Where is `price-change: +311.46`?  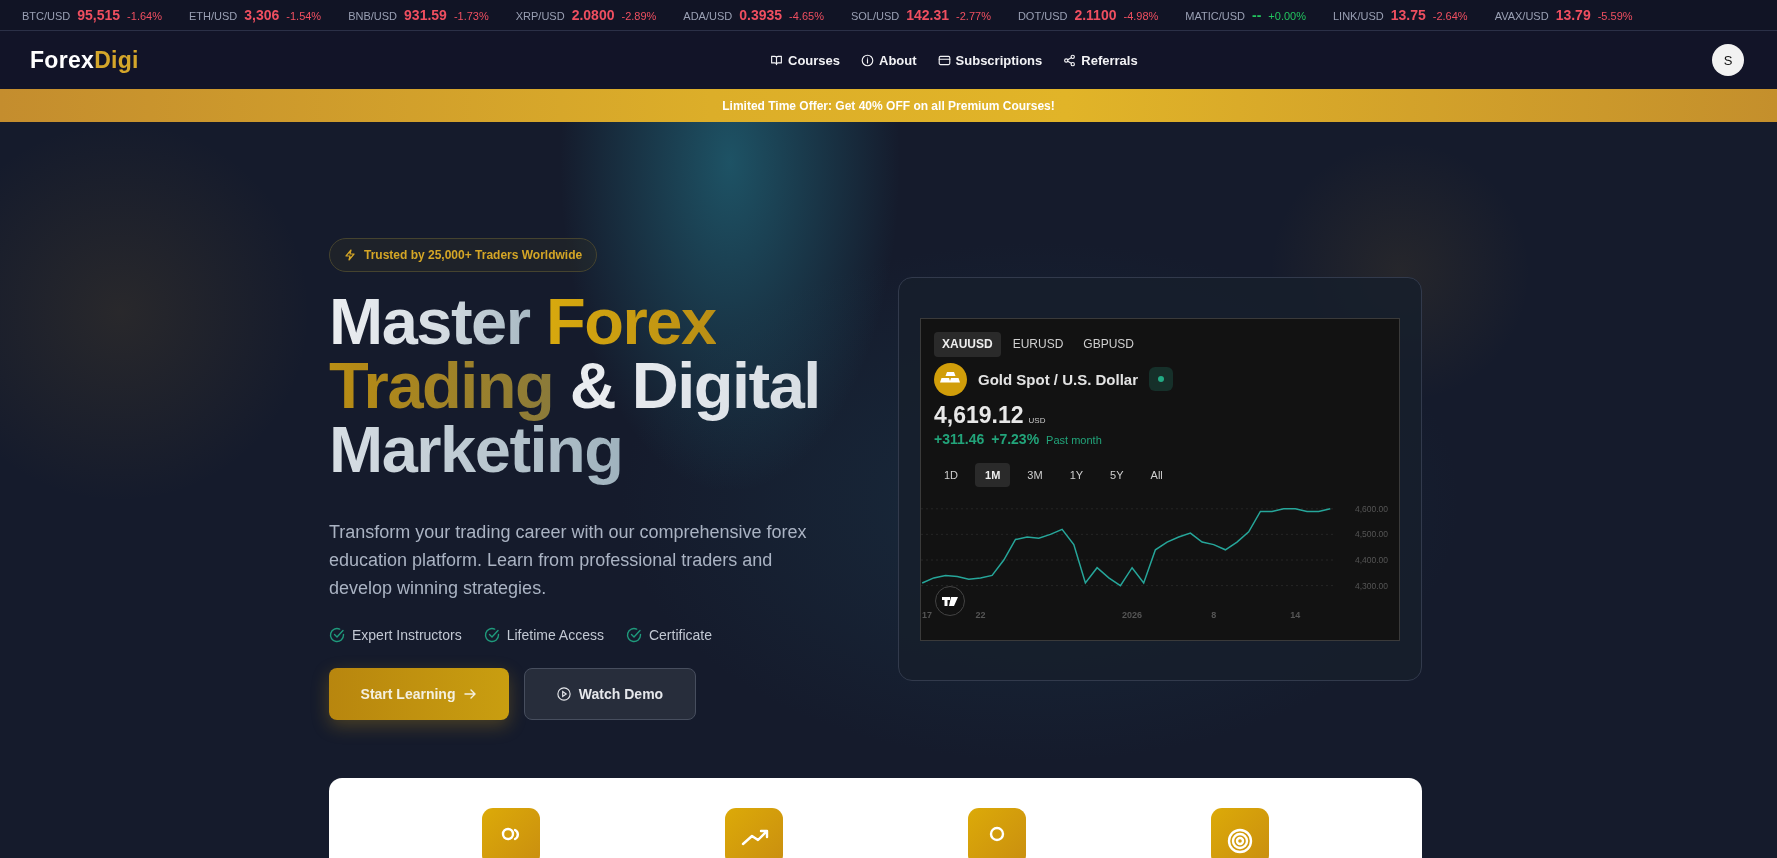
price-change: +311.46 is located at coordinates (959, 438).